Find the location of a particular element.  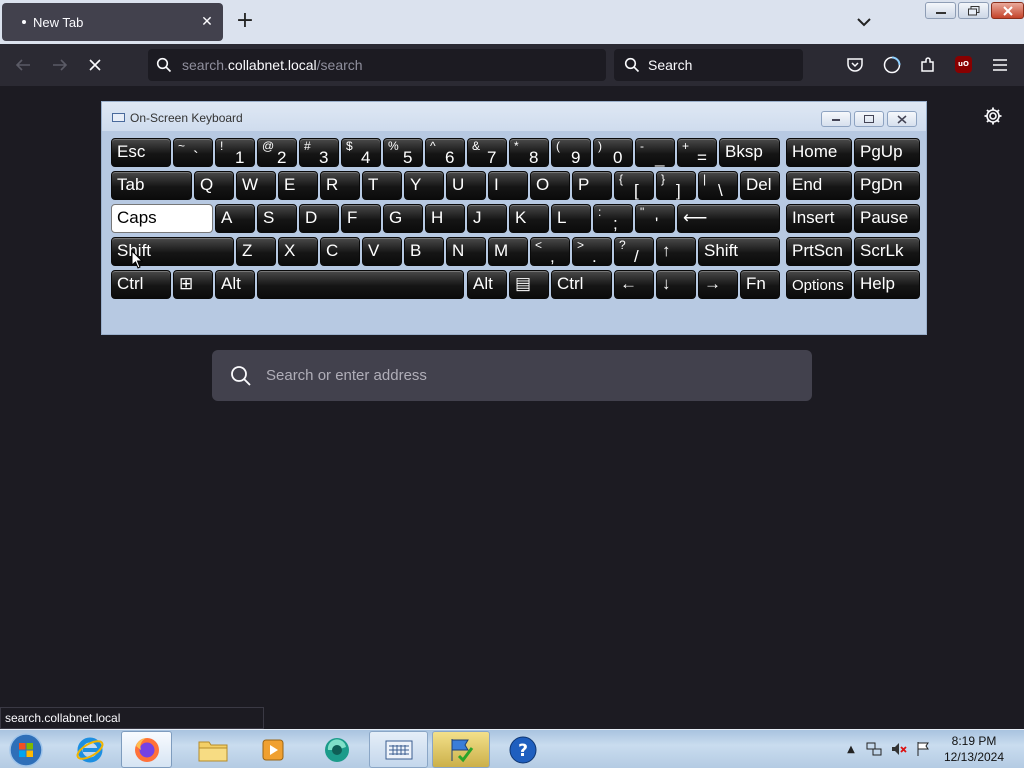

key-_: - _ is located at coordinates (655, 152).